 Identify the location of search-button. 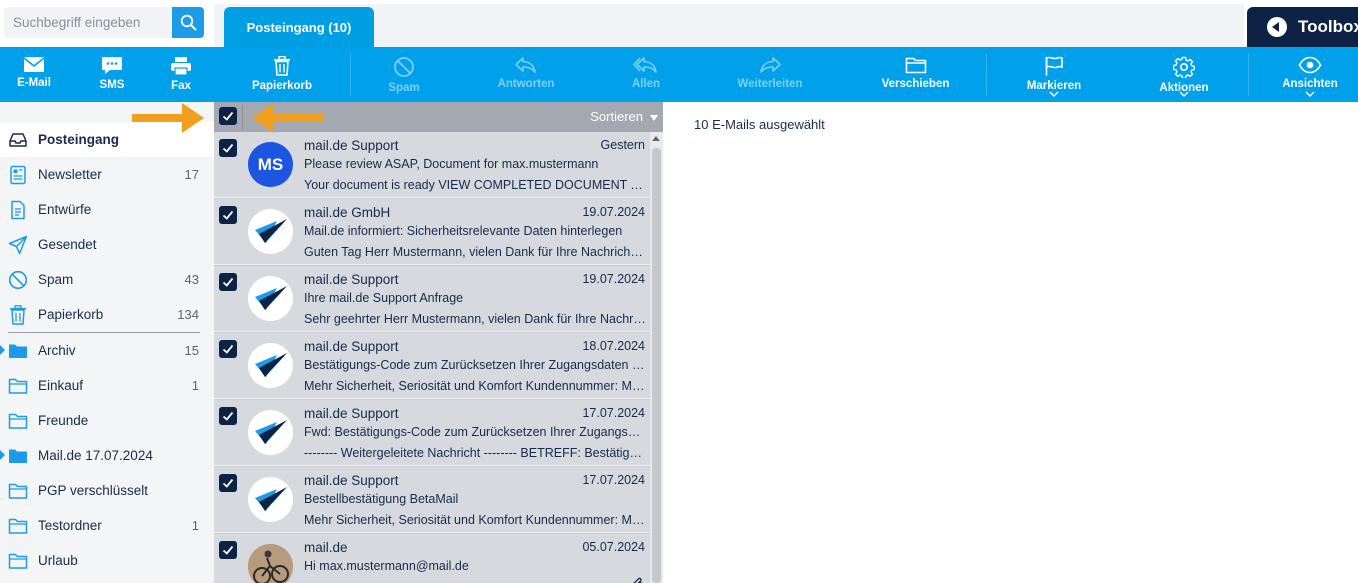
(188, 22).